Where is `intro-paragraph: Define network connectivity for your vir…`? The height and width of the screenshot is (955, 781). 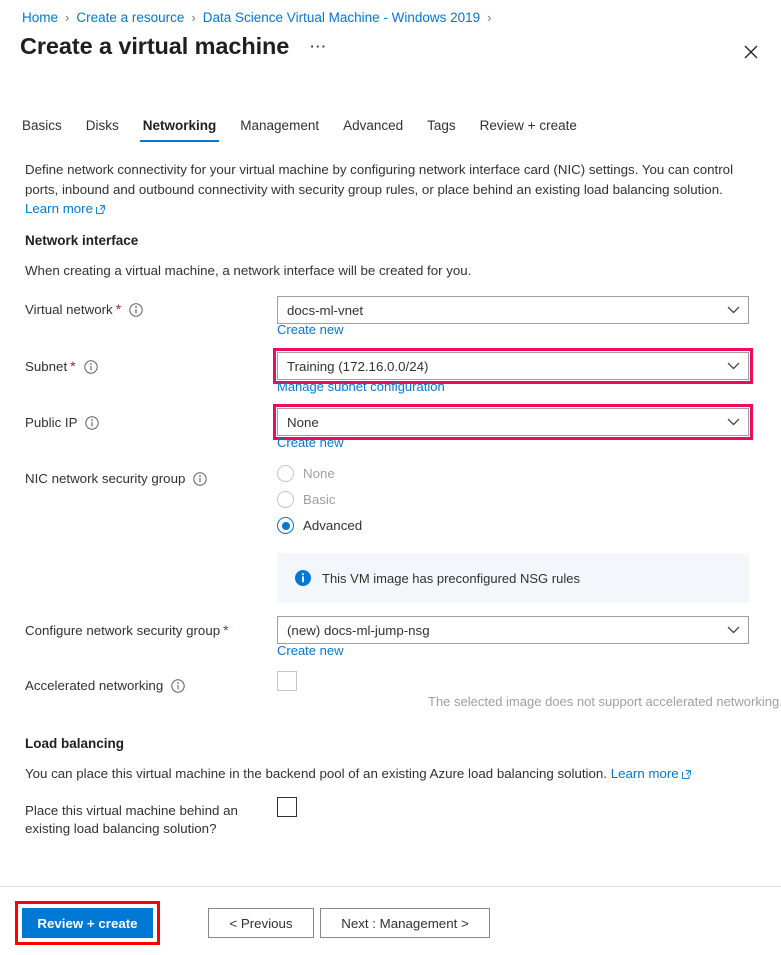
intro-paragraph: Define network connectivity for your vir… is located at coordinates (389, 190).